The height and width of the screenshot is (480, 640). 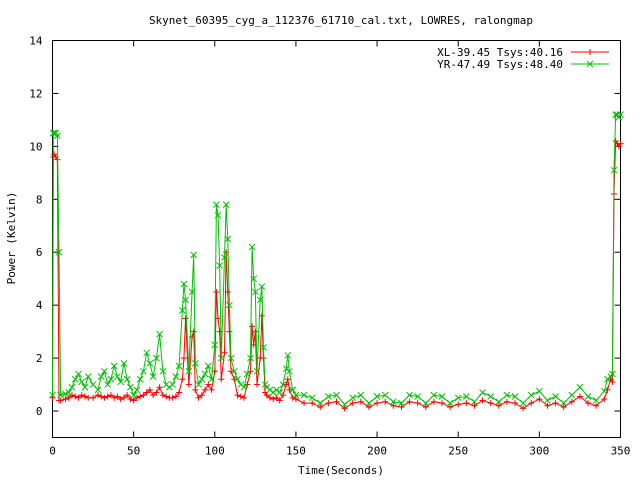 What do you see at coordinates (621, 451) in the screenshot?
I see `x-tick-label: 350` at bounding box center [621, 451].